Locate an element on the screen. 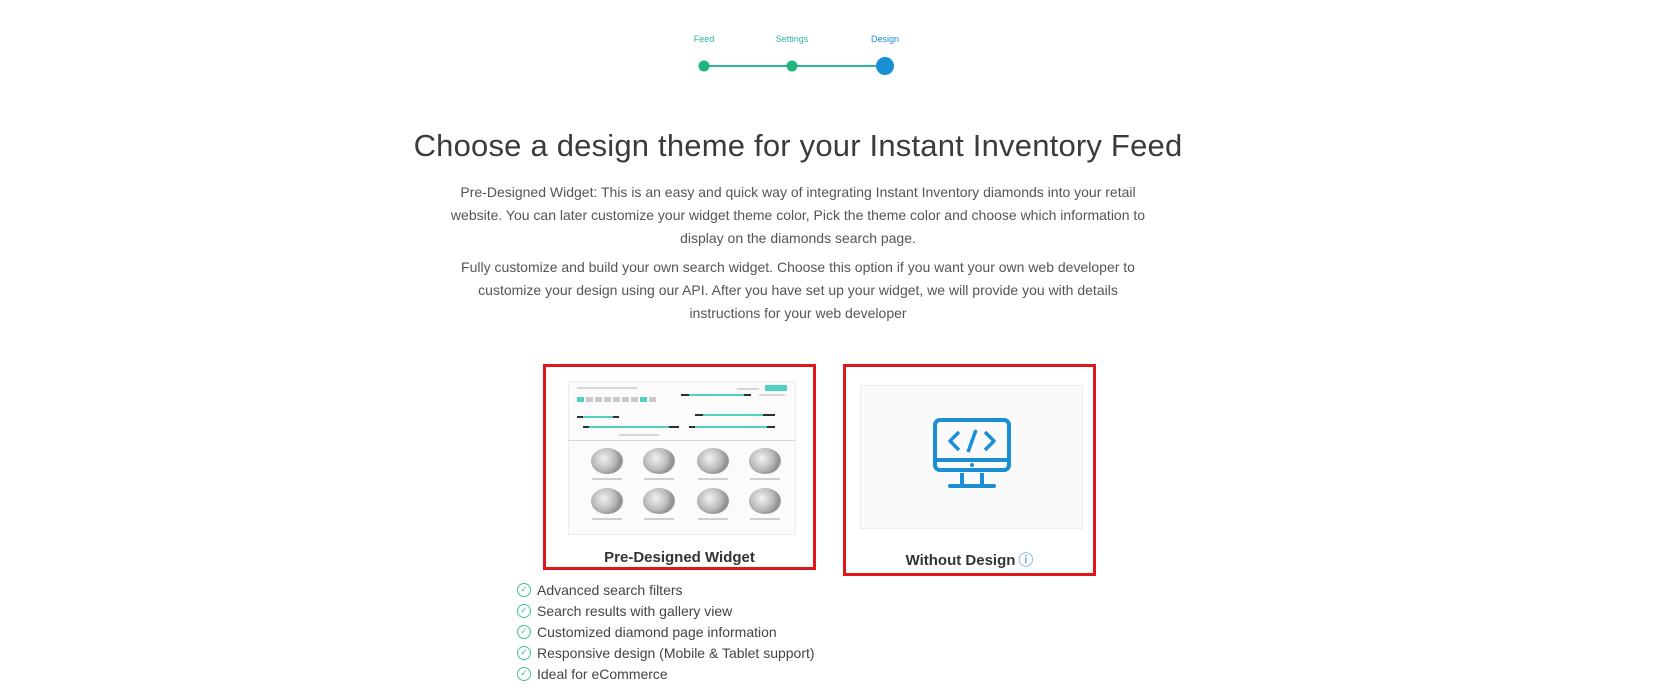 The height and width of the screenshot is (700, 1656). step-settings-dot is located at coordinates (792, 66).